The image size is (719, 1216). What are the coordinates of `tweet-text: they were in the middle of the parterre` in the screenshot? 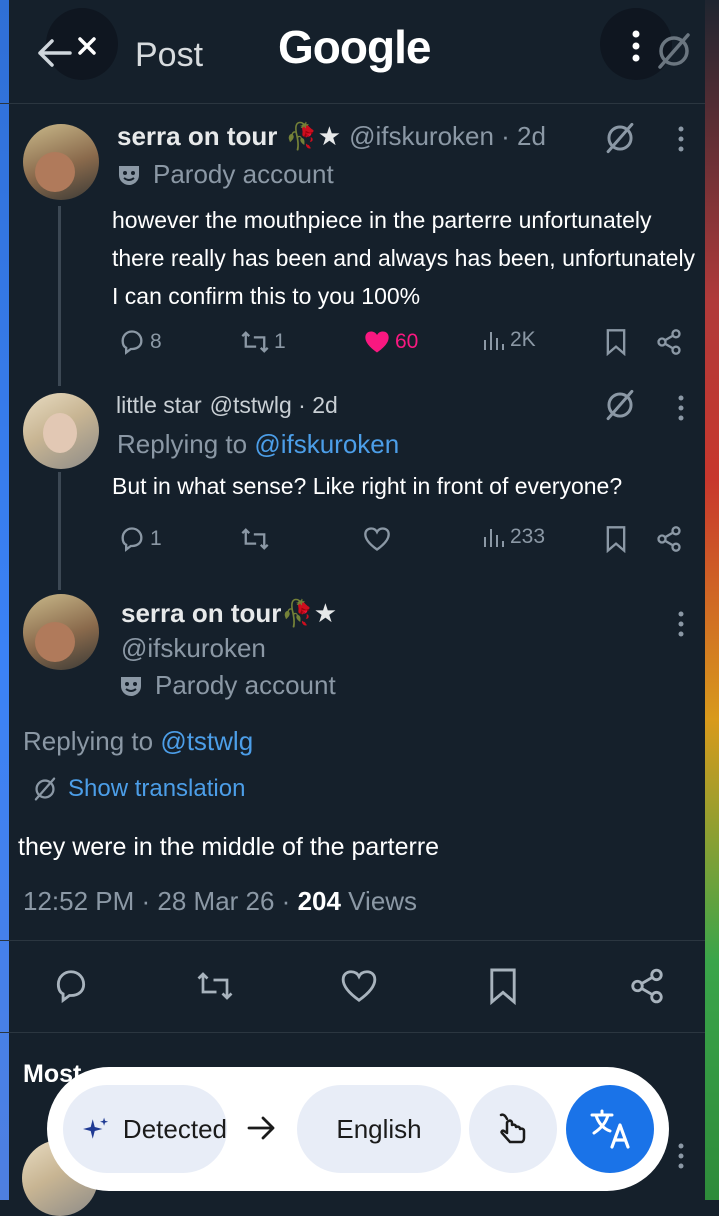 It's located at (229, 847).